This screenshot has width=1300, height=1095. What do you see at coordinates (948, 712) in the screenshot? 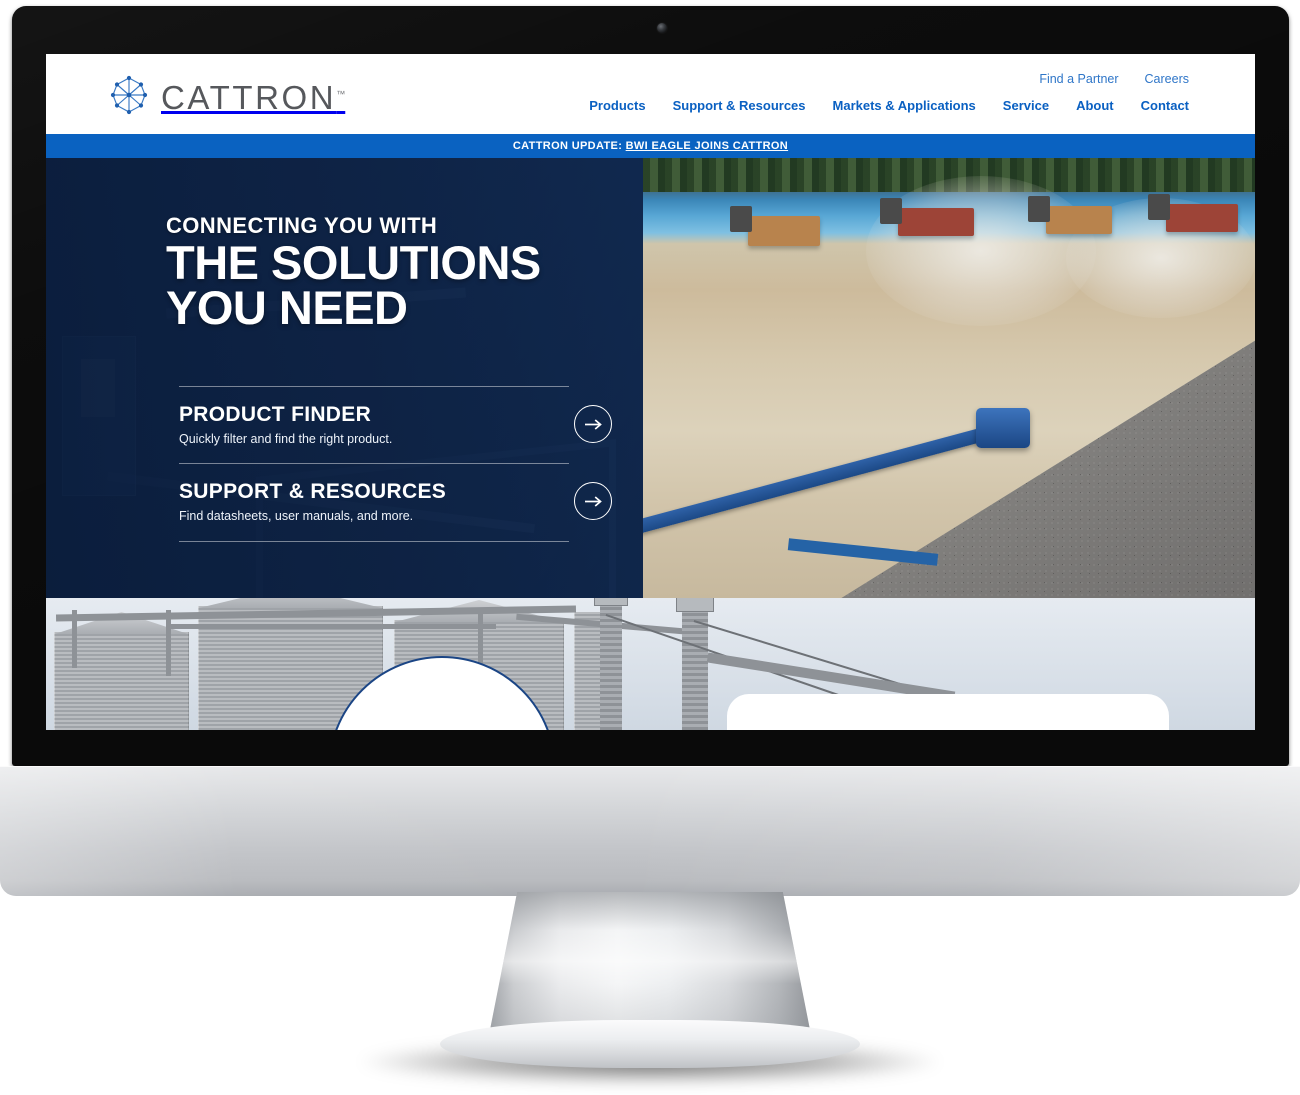
I see `content-card-peek` at bounding box center [948, 712].